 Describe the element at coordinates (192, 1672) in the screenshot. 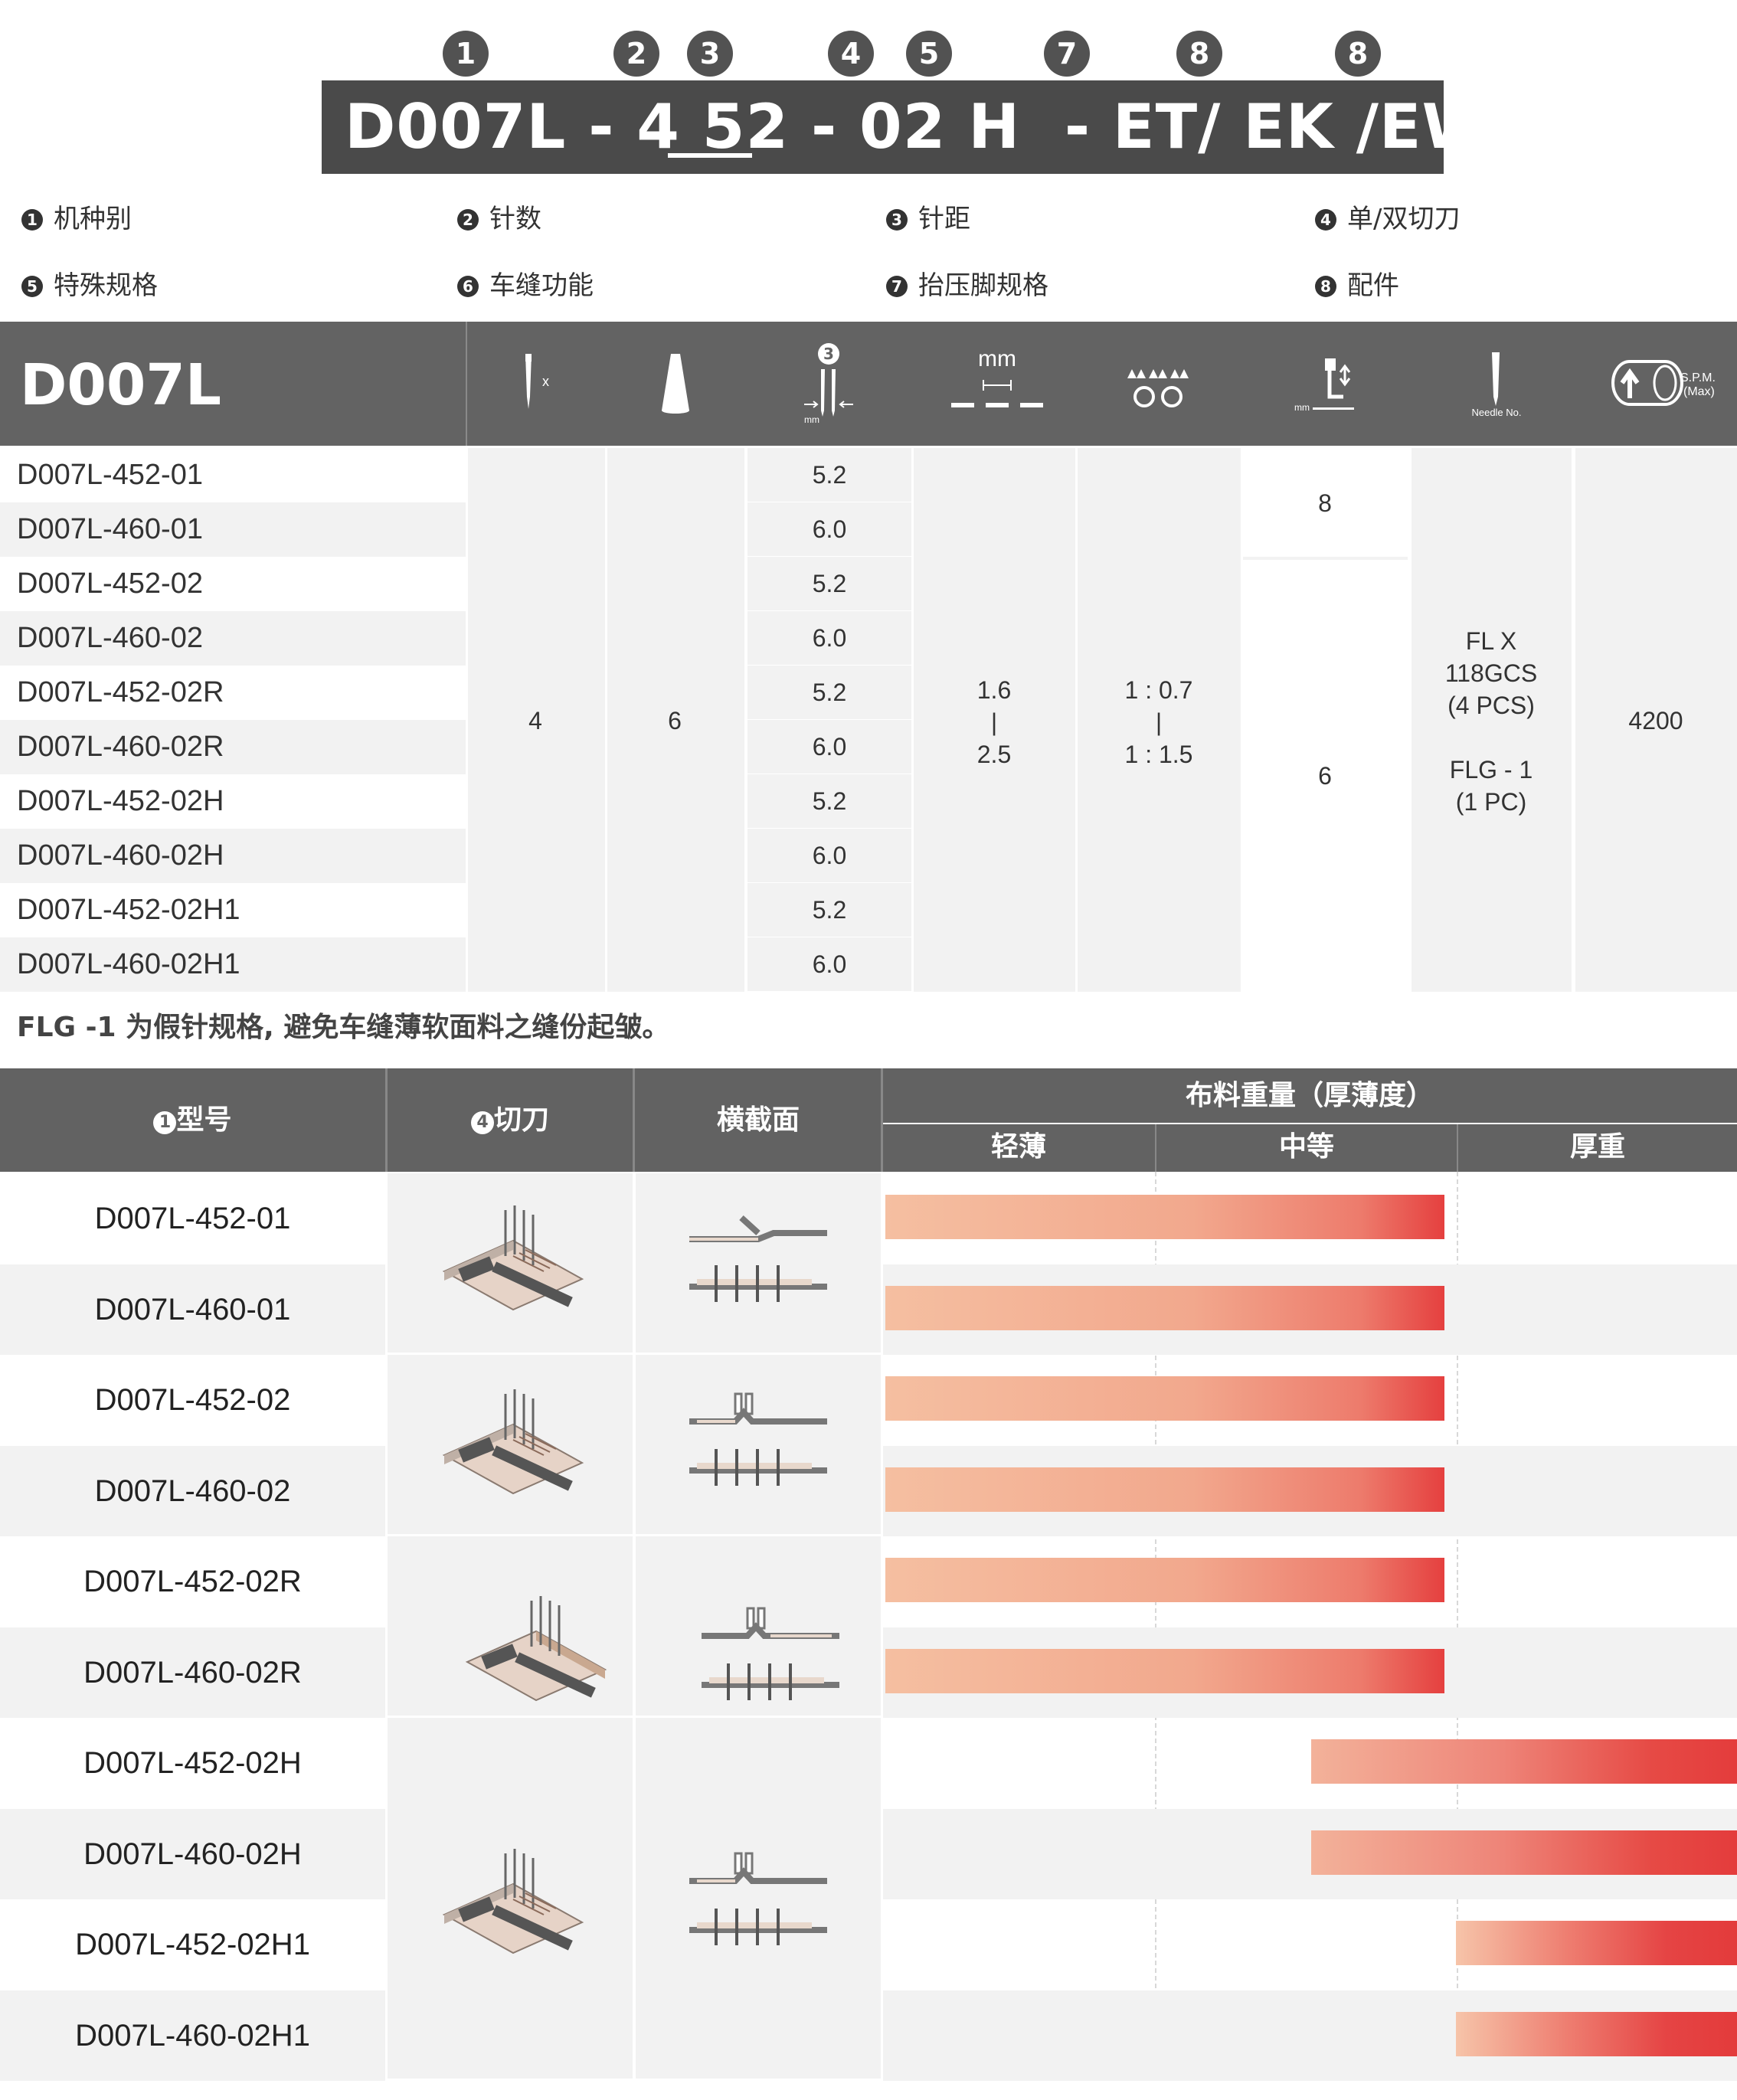

I see `weight-row-model: D007L-460-02R` at that location.